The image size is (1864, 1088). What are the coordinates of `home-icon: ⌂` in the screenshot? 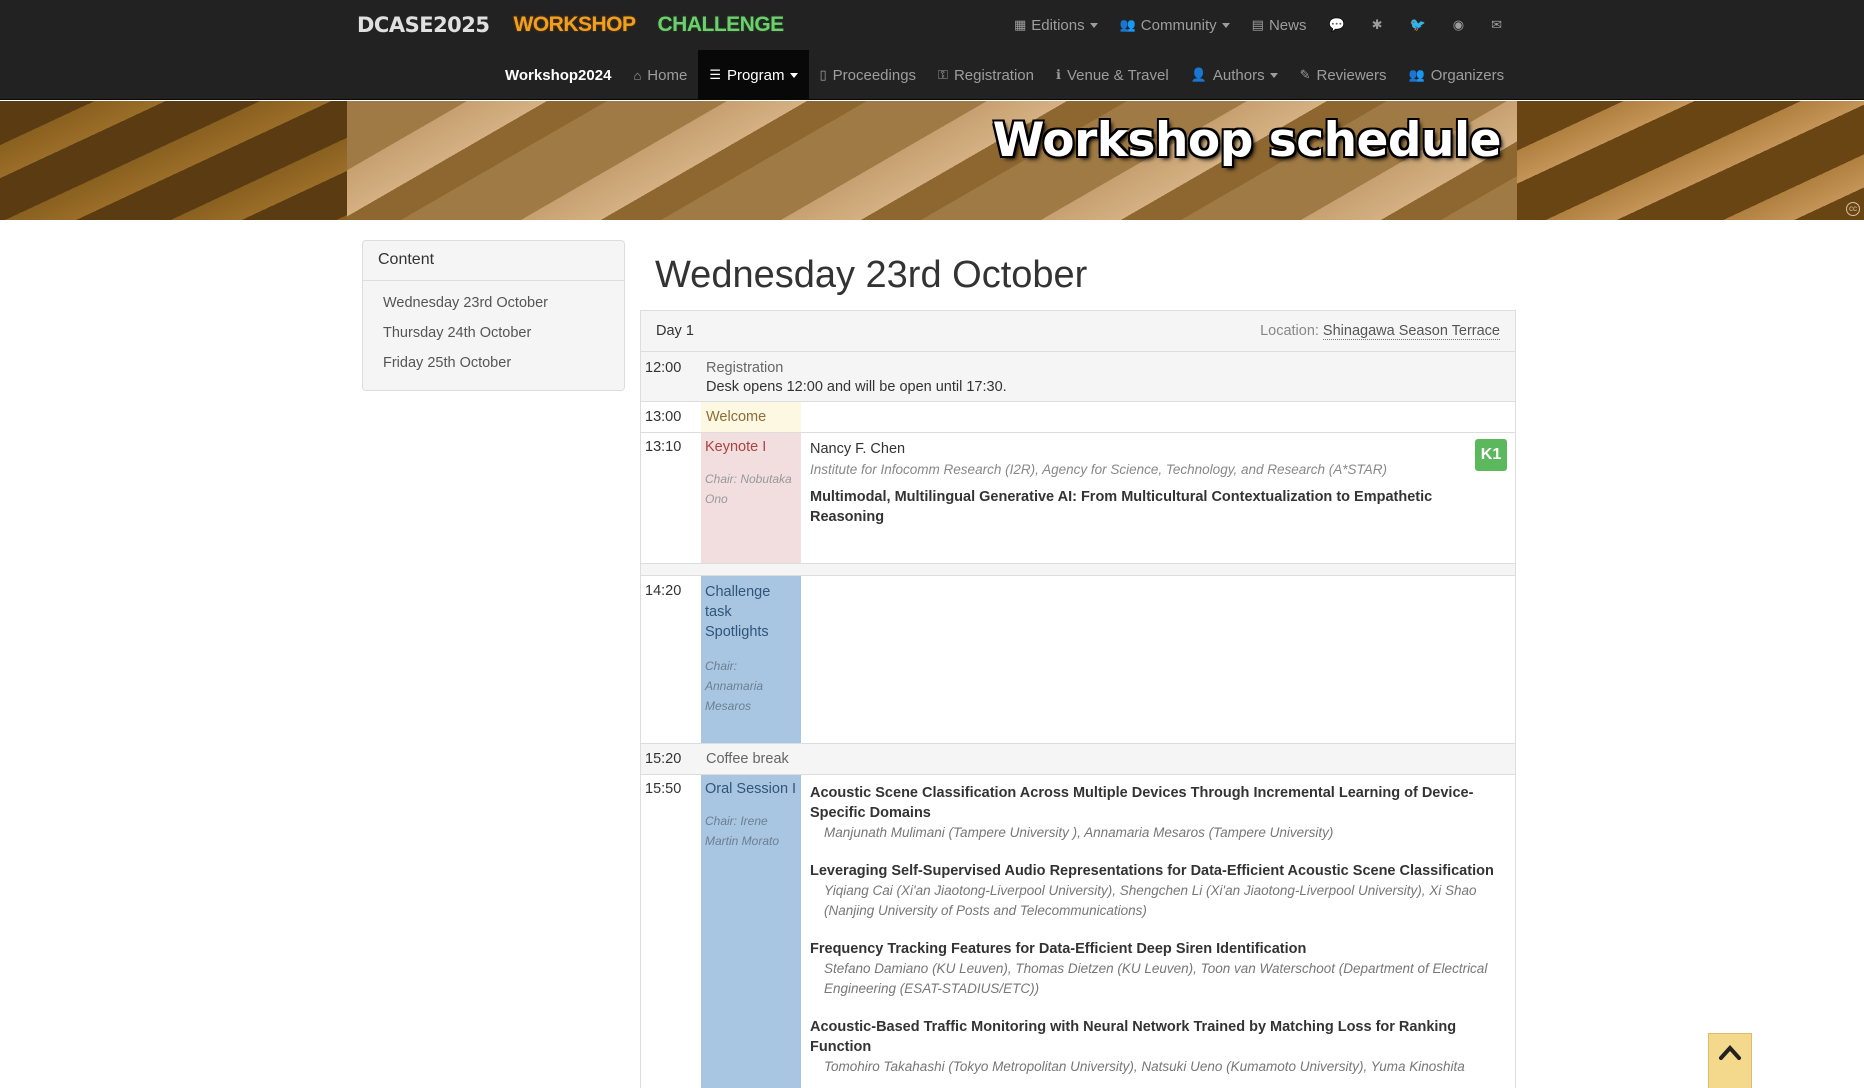 It's located at (637, 75).